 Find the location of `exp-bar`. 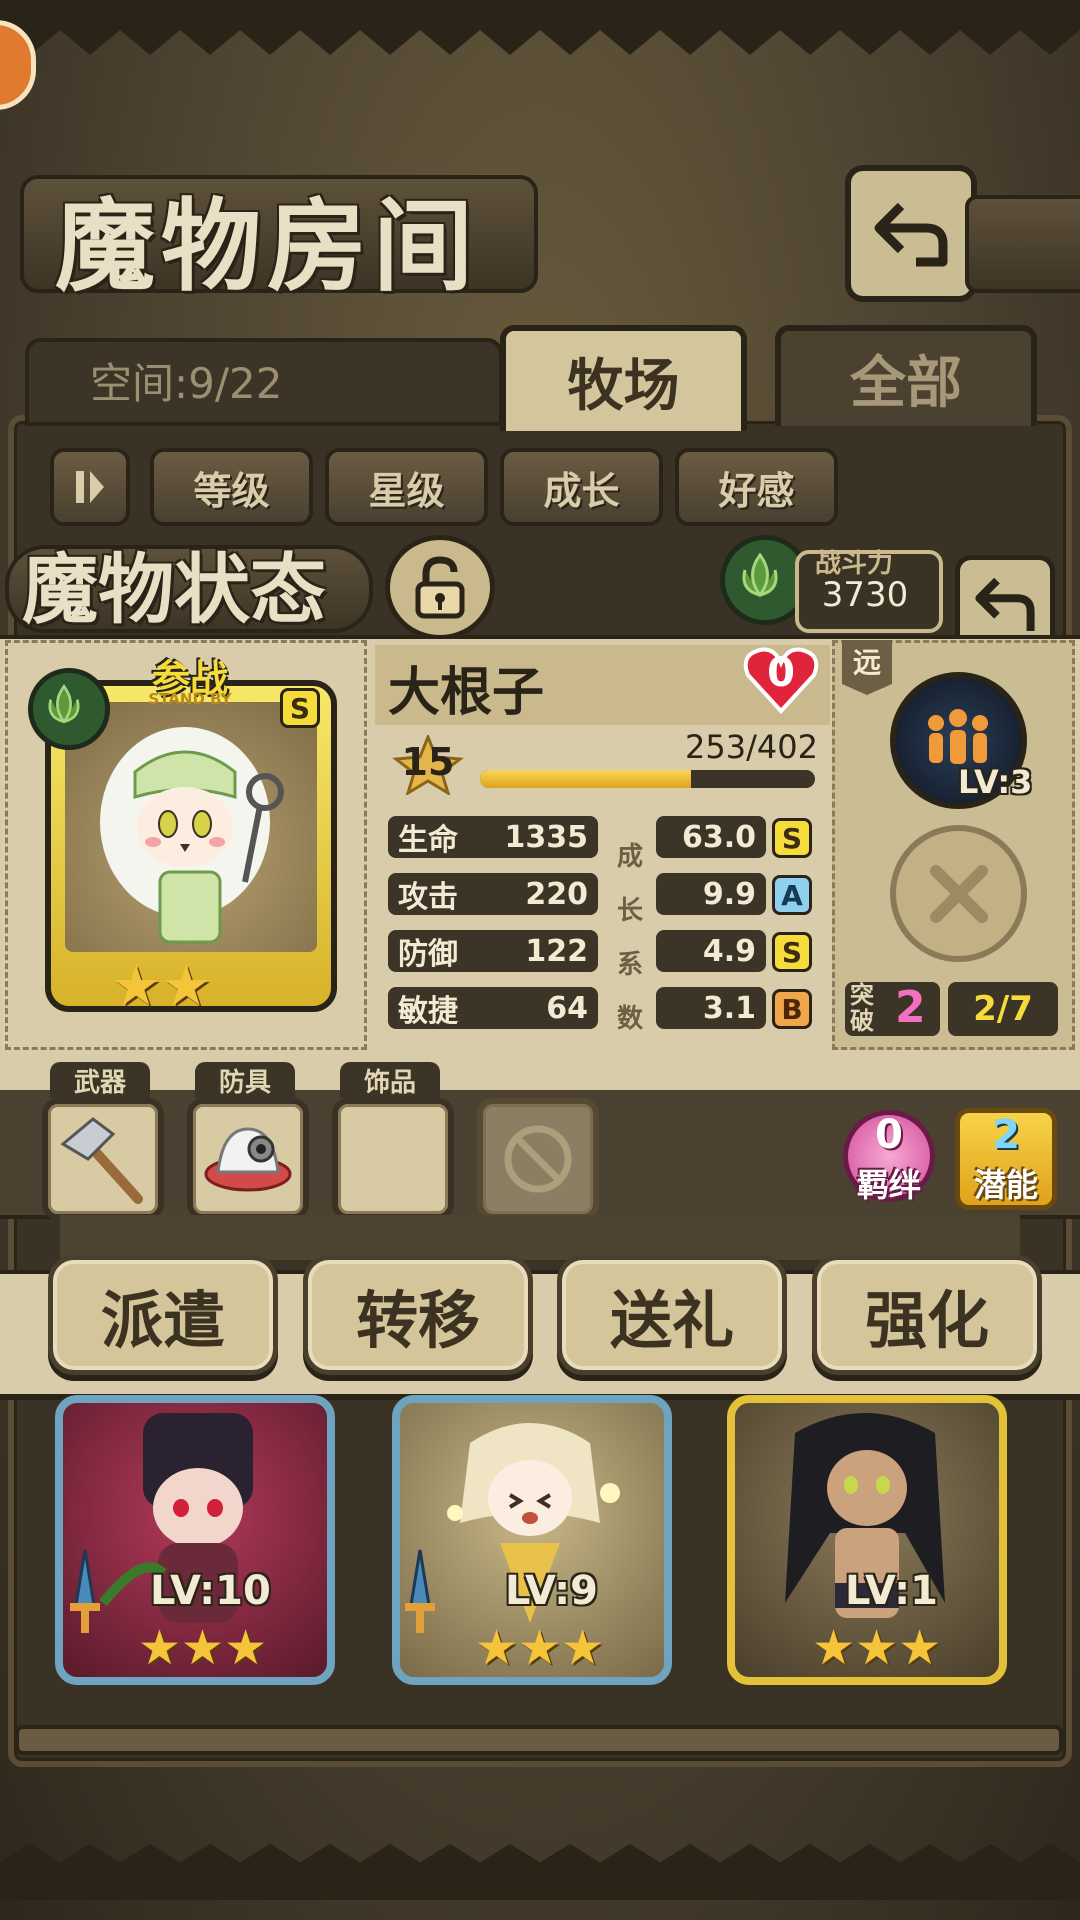

exp-bar is located at coordinates (647, 779).